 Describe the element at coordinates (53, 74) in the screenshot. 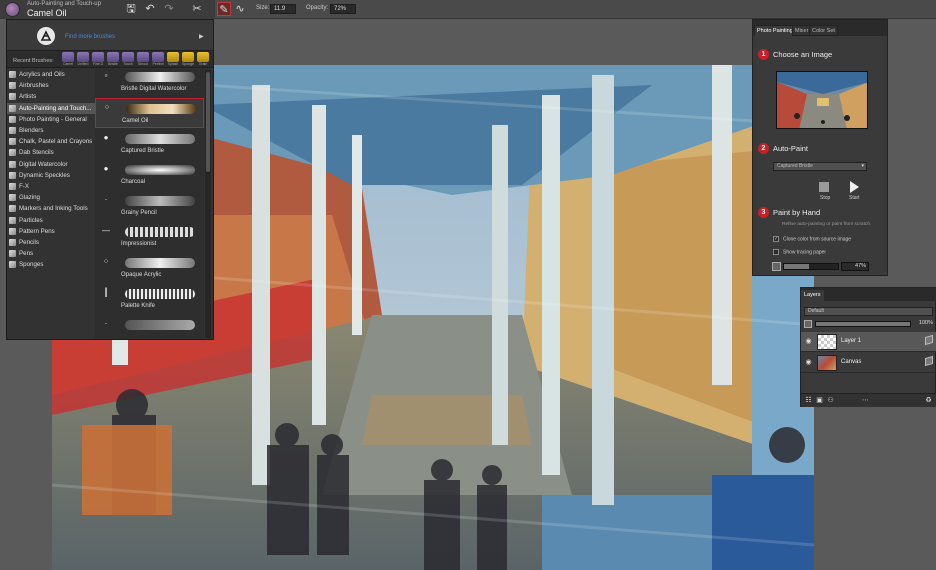

I see `brush-category-item: Acrylics and Oils` at that location.